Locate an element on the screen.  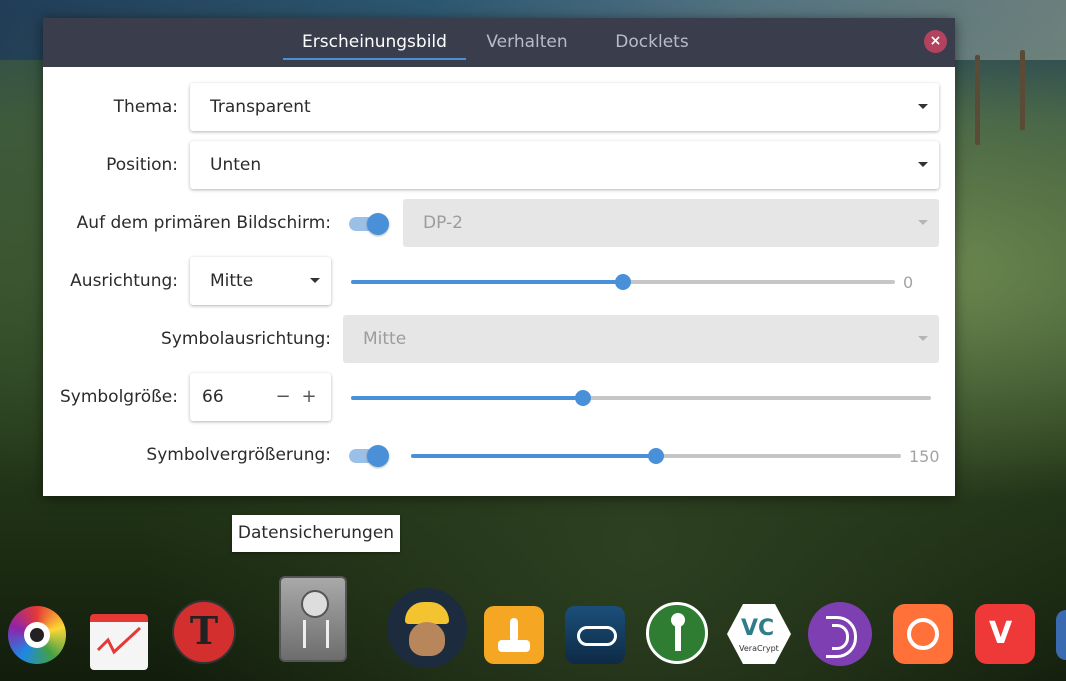
tab-docklets: Docklets is located at coordinates (652, 42).